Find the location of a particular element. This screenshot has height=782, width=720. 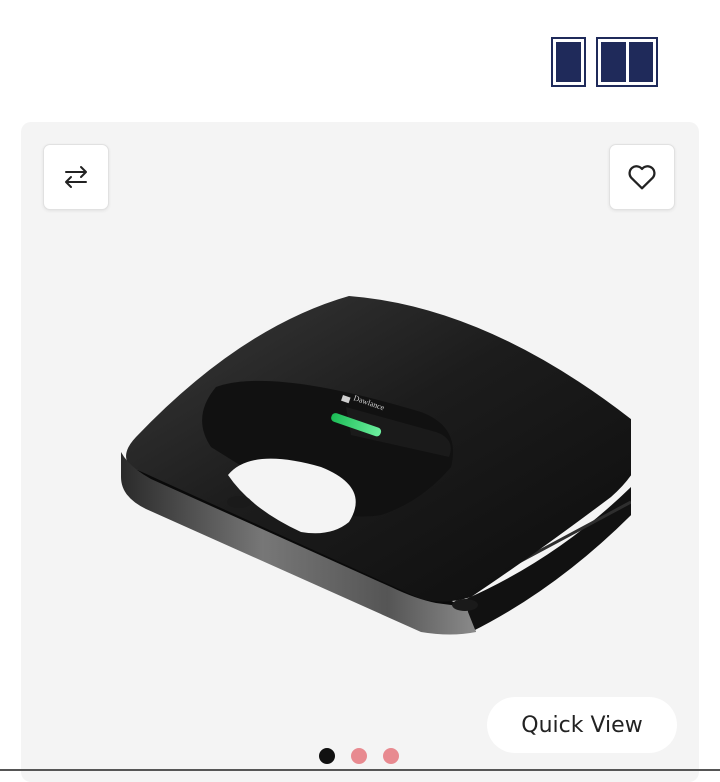

two-column-view-button is located at coordinates (627, 62).